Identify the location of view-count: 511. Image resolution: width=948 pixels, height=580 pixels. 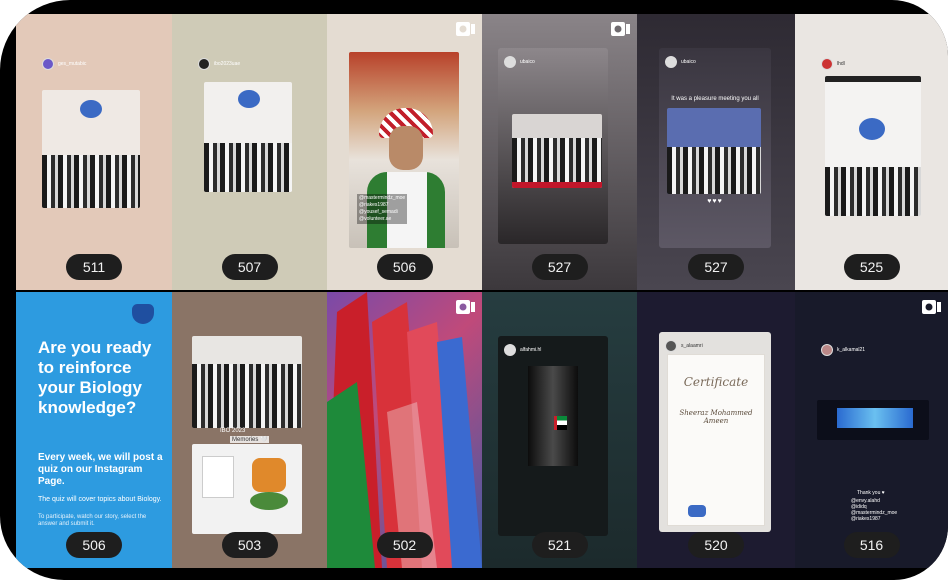
(94, 267).